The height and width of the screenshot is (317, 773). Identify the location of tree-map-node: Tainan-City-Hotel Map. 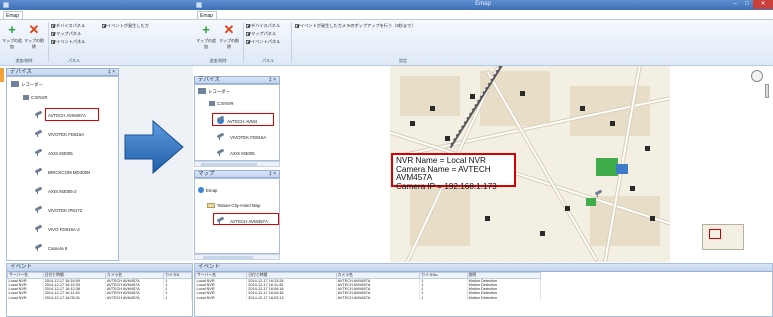
(233, 205).